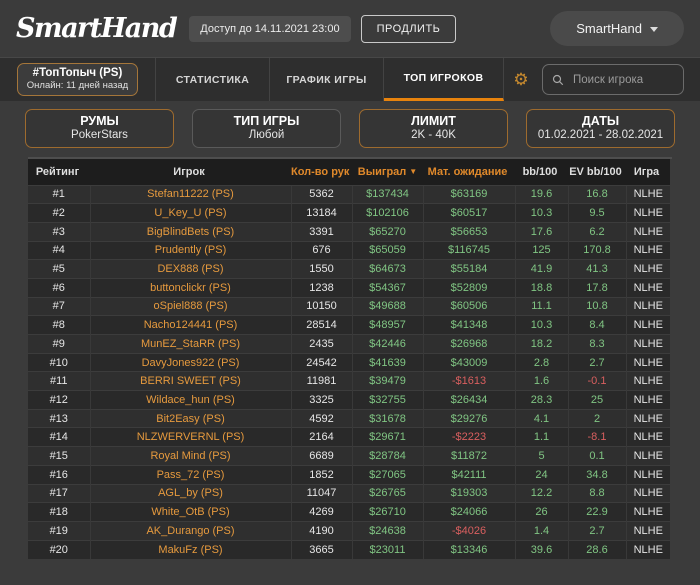  I want to click on ev-money-cell: $41348, so click(468, 325).